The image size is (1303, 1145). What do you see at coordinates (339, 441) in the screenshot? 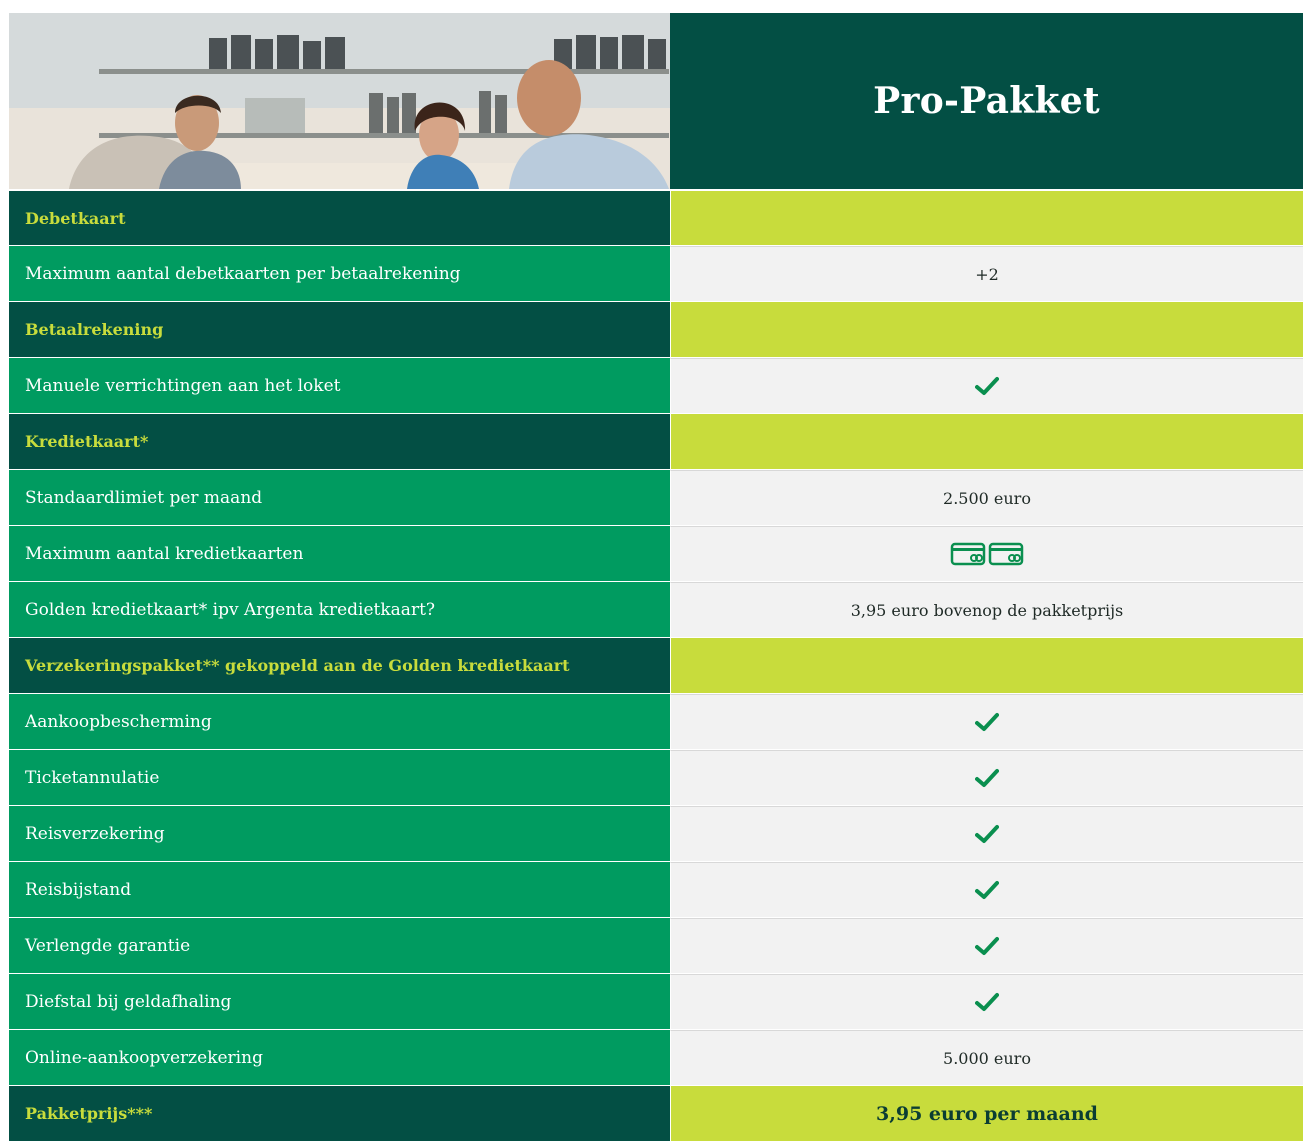
I see `section-label: Kredietkaart*` at bounding box center [339, 441].